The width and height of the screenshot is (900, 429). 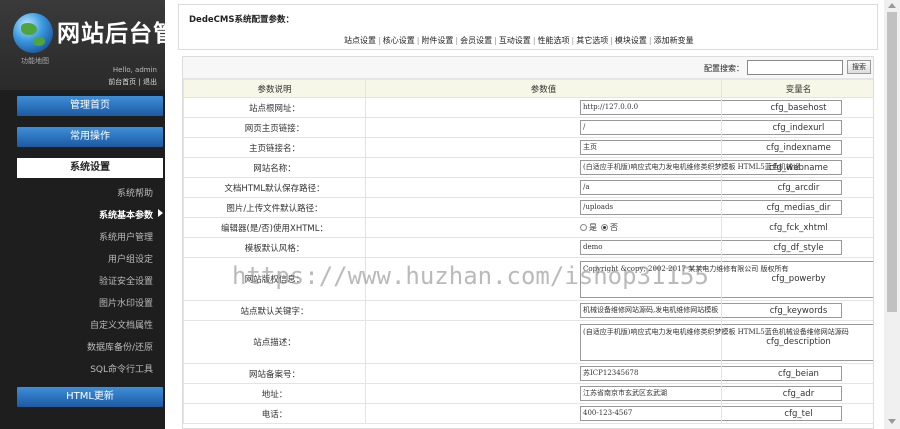 I want to click on variable-name: cfg_fck_xhtml, so click(x=797, y=227).